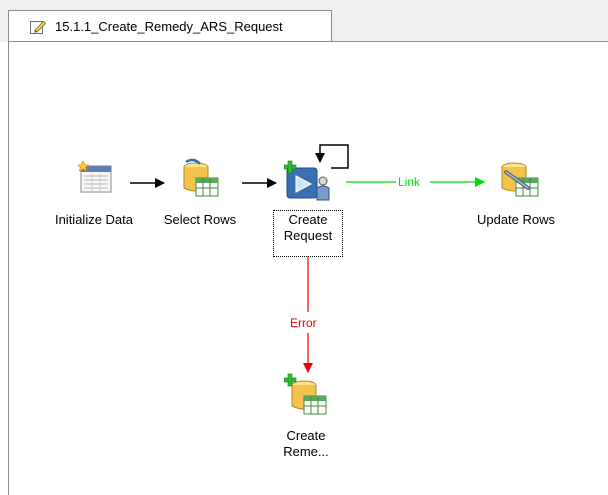  Describe the element at coordinates (303, 323) in the screenshot. I see `error-label: Error` at that location.